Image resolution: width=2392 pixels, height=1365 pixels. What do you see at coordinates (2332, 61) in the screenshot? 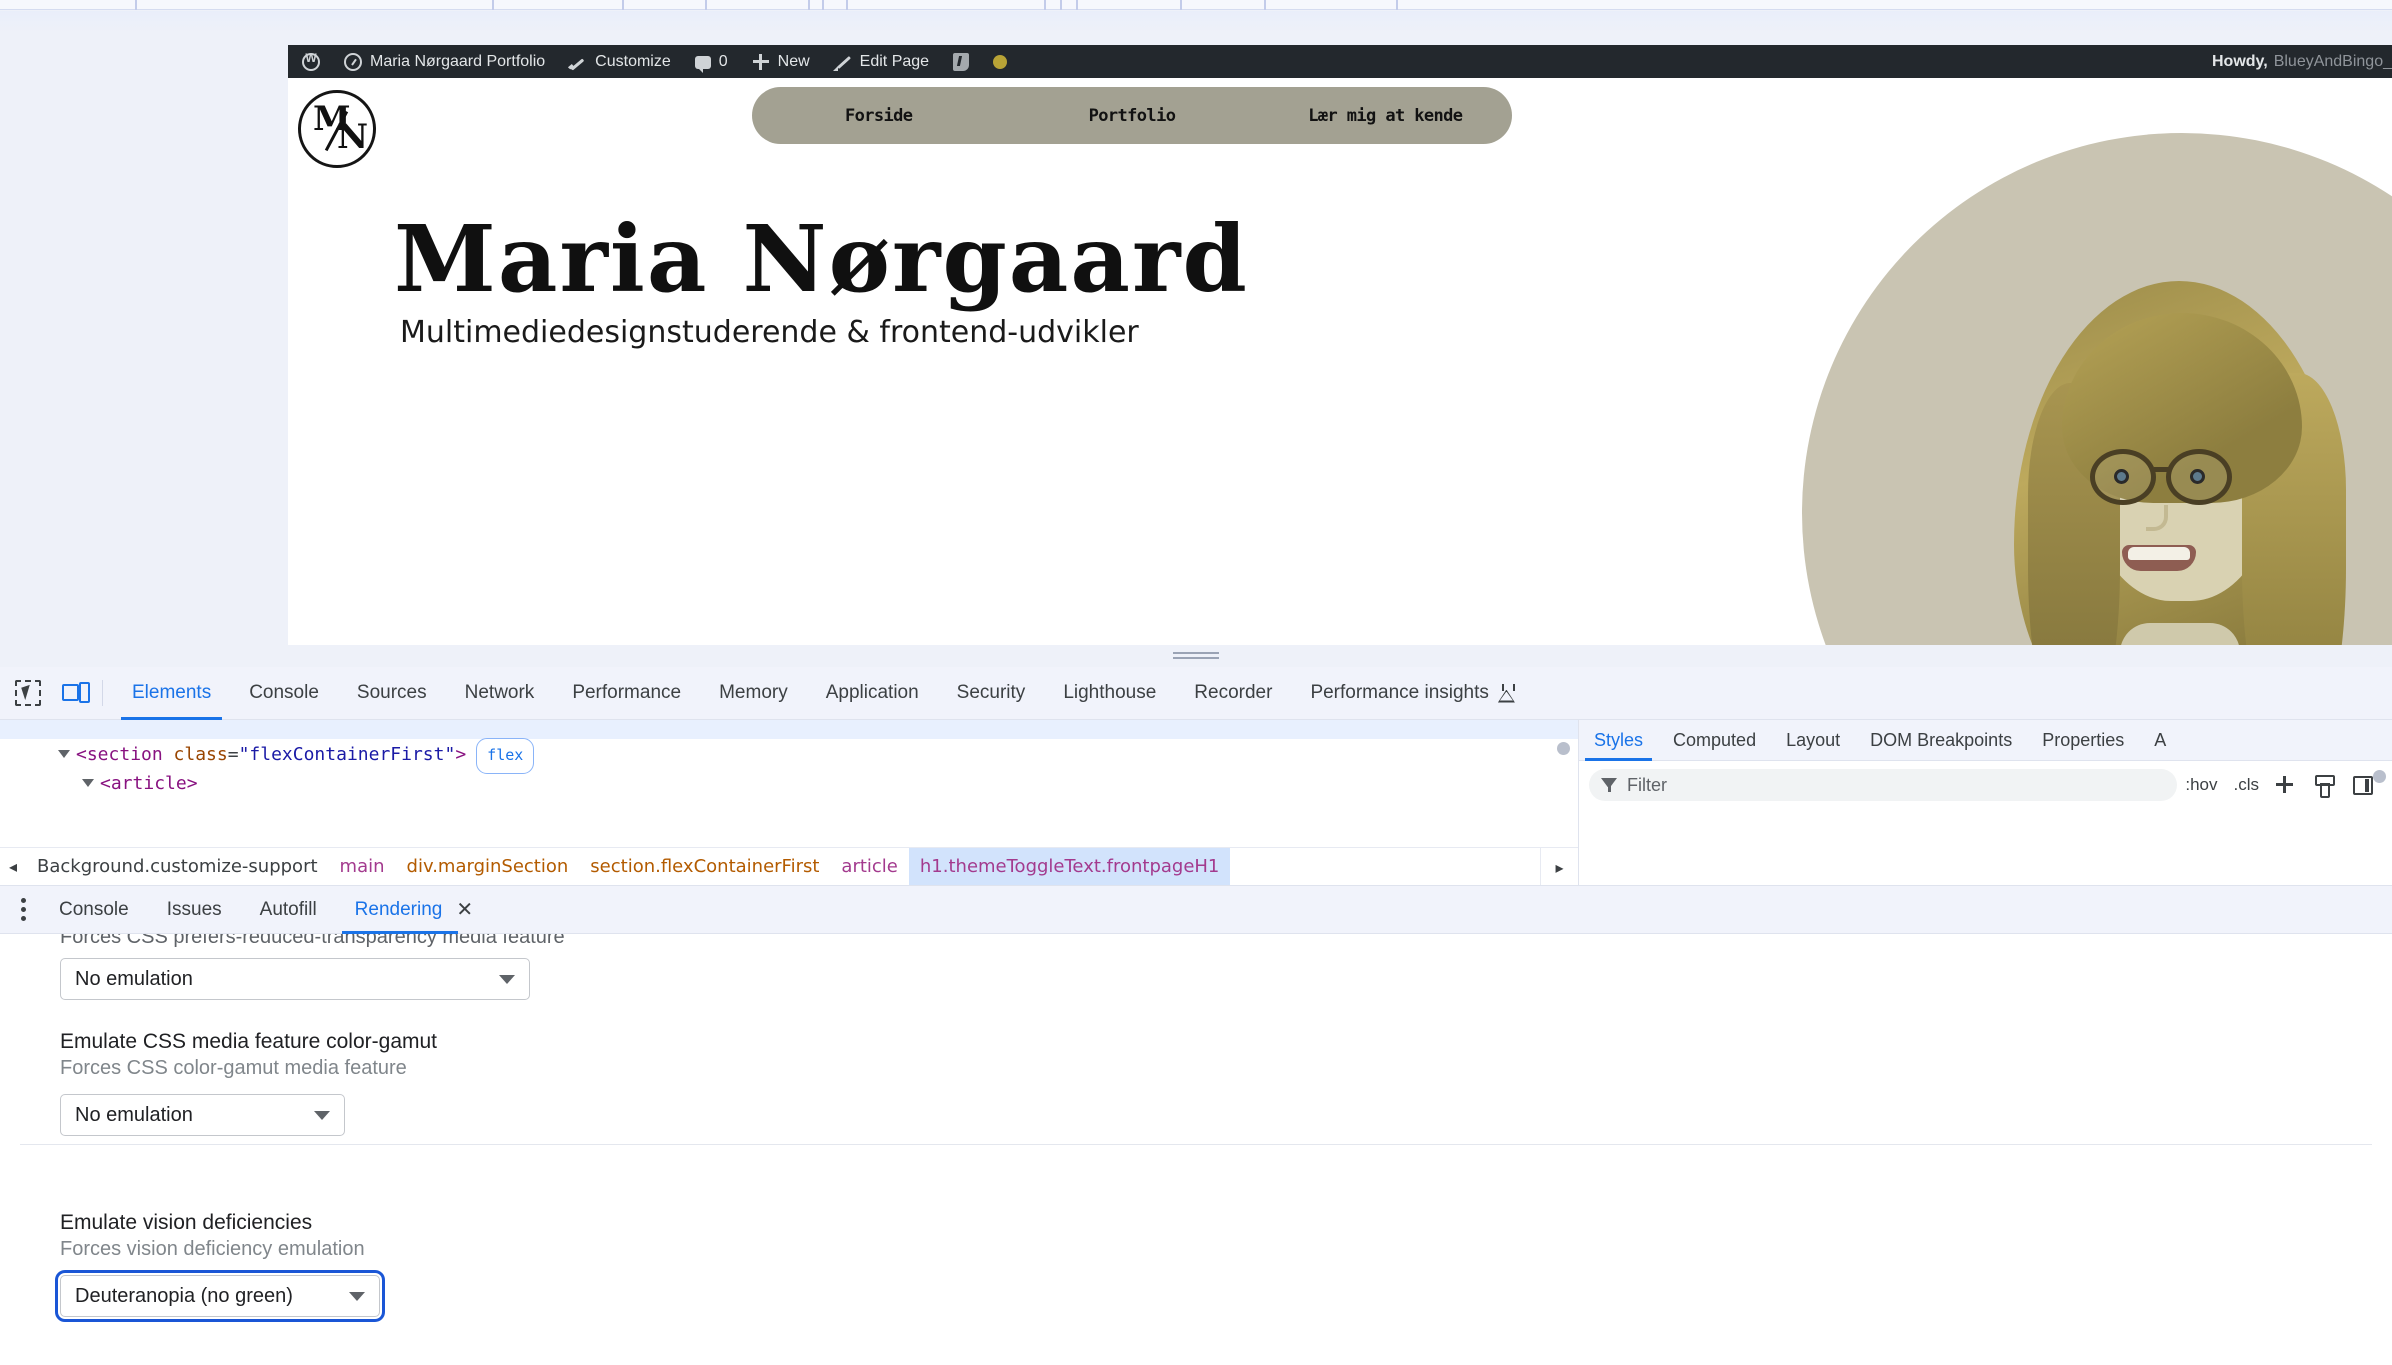
I see `howdy-username: BlueyAndBingo_` at bounding box center [2332, 61].